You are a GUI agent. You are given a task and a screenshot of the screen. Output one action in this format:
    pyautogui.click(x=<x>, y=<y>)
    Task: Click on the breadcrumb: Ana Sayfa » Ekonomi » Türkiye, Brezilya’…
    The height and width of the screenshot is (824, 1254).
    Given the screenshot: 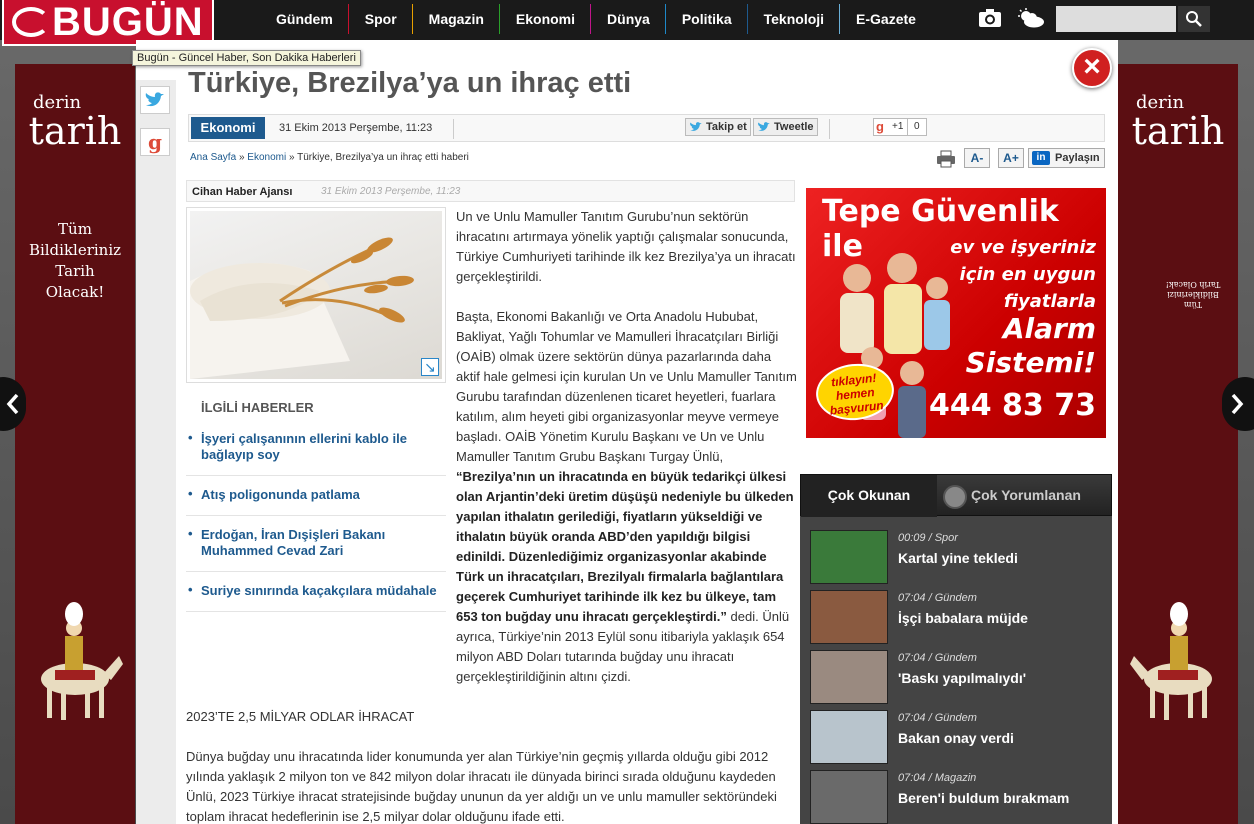 What is the action you would take?
    pyautogui.click(x=329, y=157)
    